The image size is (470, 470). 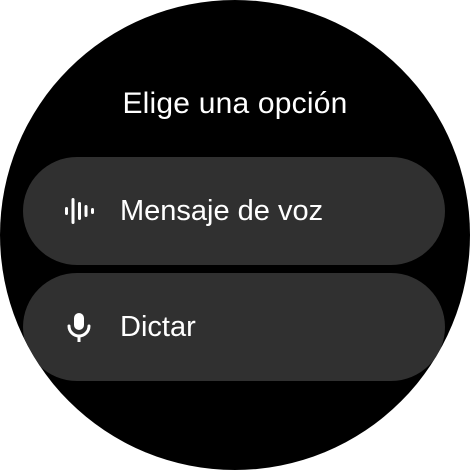 I want to click on dictate-label: Dictar, so click(x=158, y=327).